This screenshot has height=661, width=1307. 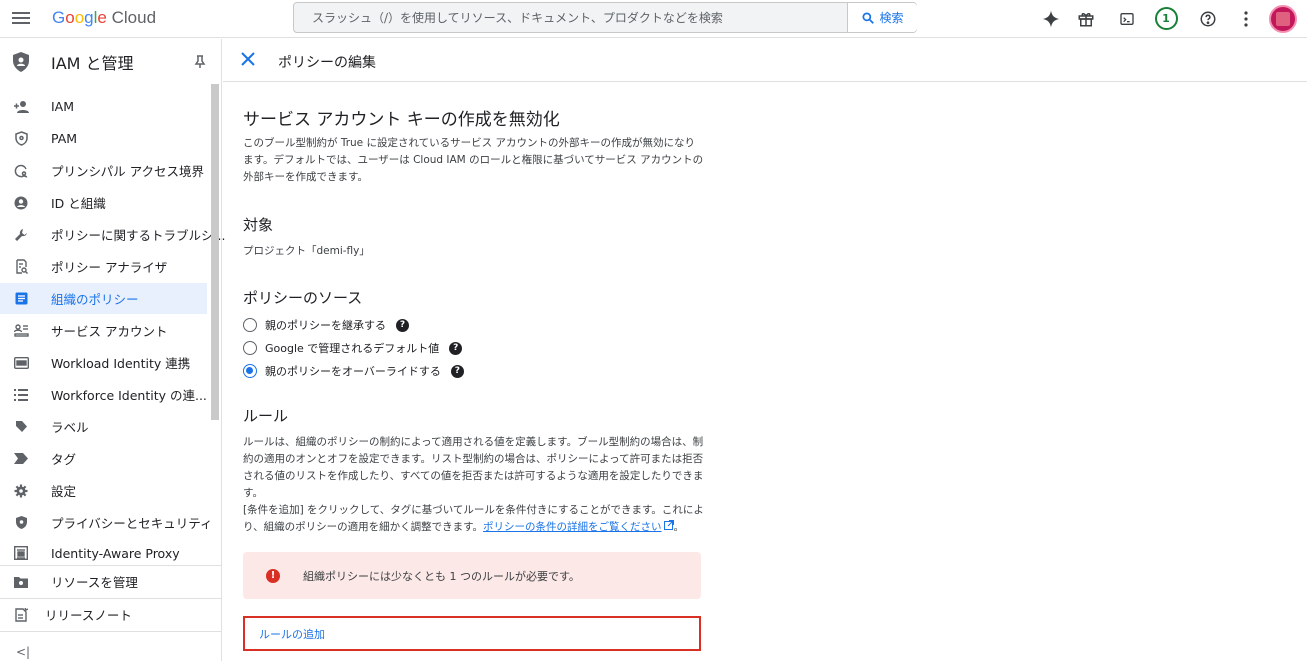 I want to click on sidebar-item-labels: ラベル, so click(x=103, y=426).